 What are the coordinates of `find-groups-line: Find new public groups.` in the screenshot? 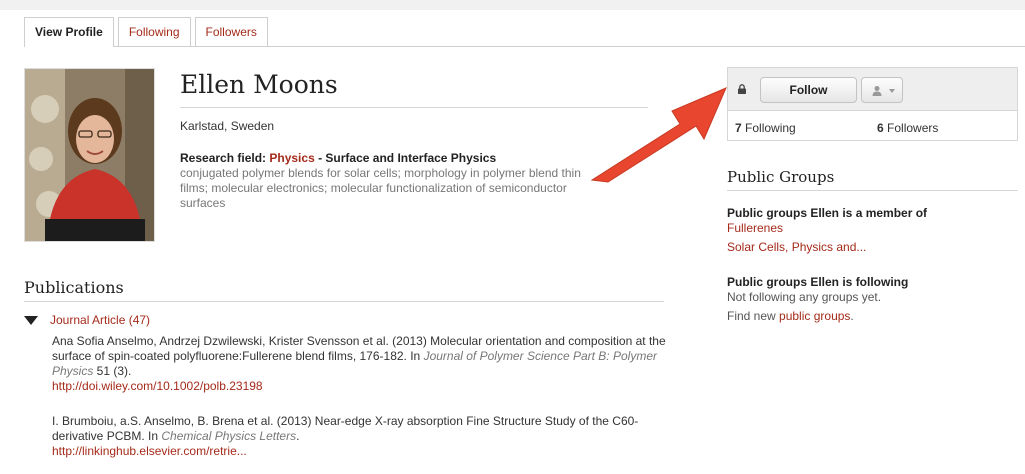 It's located at (790, 316).